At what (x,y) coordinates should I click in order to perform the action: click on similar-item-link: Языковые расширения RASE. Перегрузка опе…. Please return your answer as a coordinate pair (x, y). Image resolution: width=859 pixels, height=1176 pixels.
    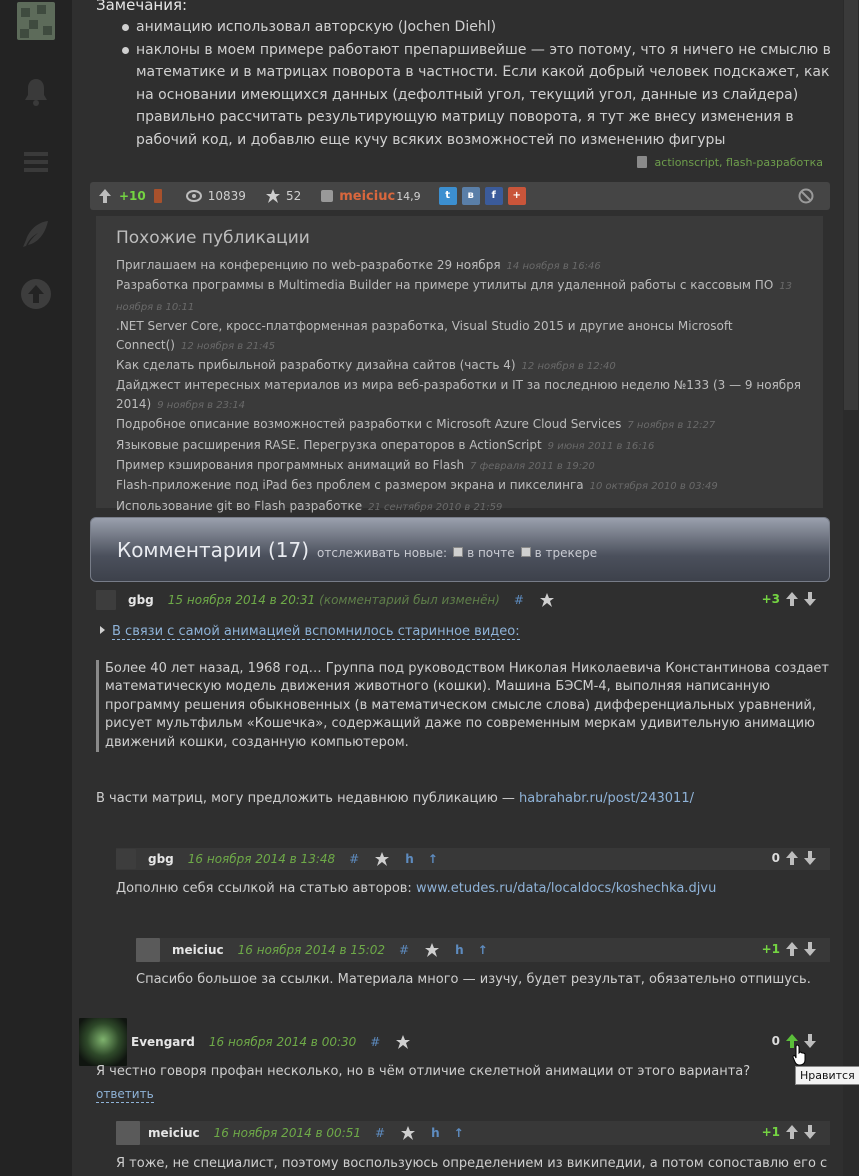
    Looking at the image, I should click on (329, 445).